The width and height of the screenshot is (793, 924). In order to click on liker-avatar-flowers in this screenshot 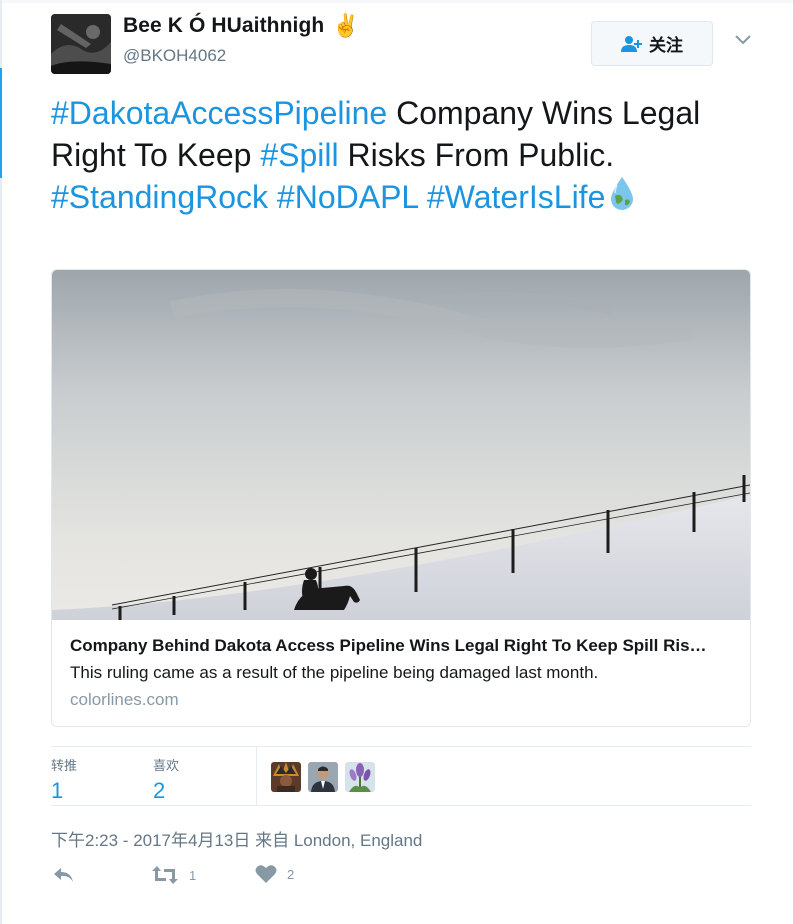, I will do `click(360, 777)`.